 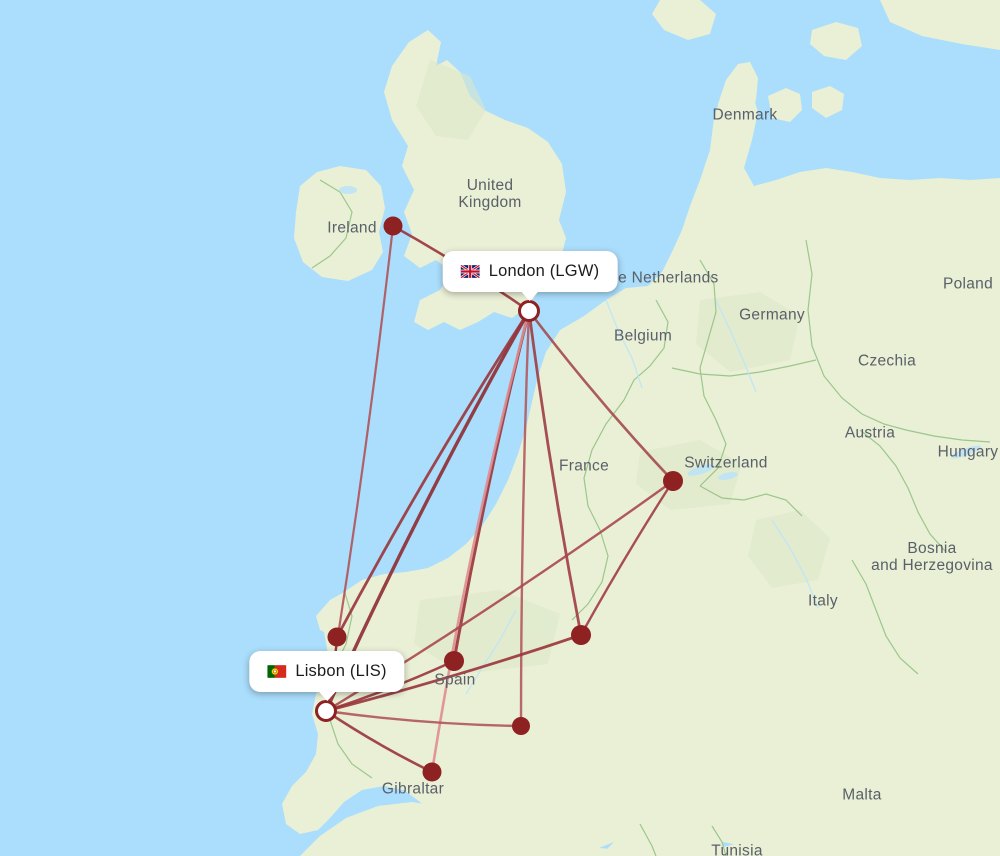 What do you see at coordinates (454, 661) in the screenshot?
I see `airport-marker-madrid` at bounding box center [454, 661].